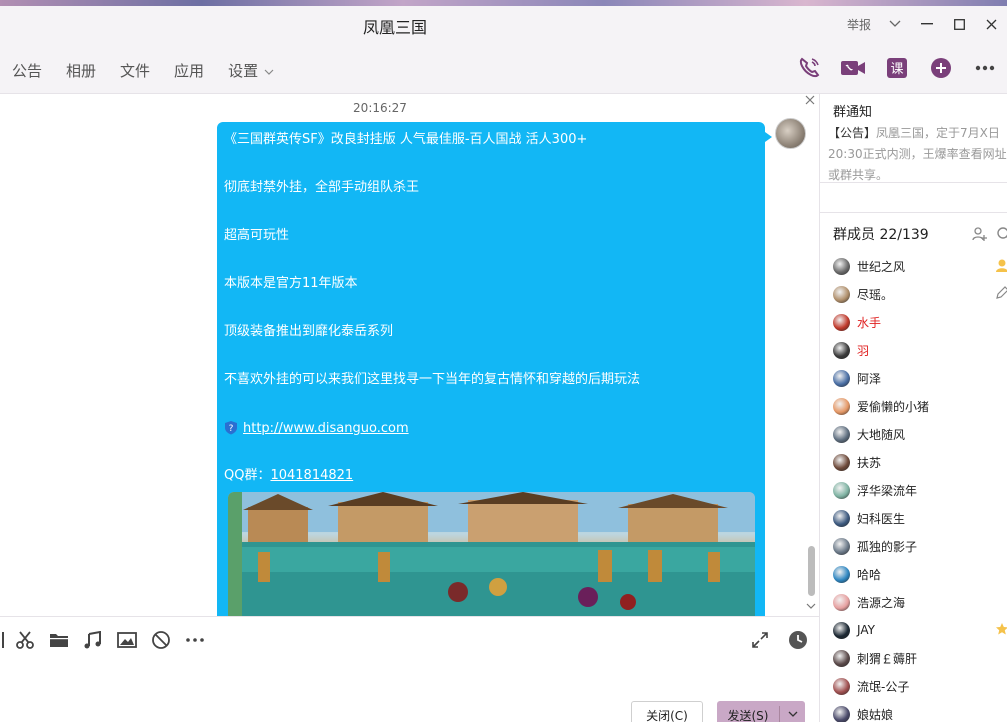 Image resolution: width=1007 pixels, height=722 pixels. Describe the element at coordinates (920, 546) in the screenshot. I see `member-item: 孤独的影子` at that location.